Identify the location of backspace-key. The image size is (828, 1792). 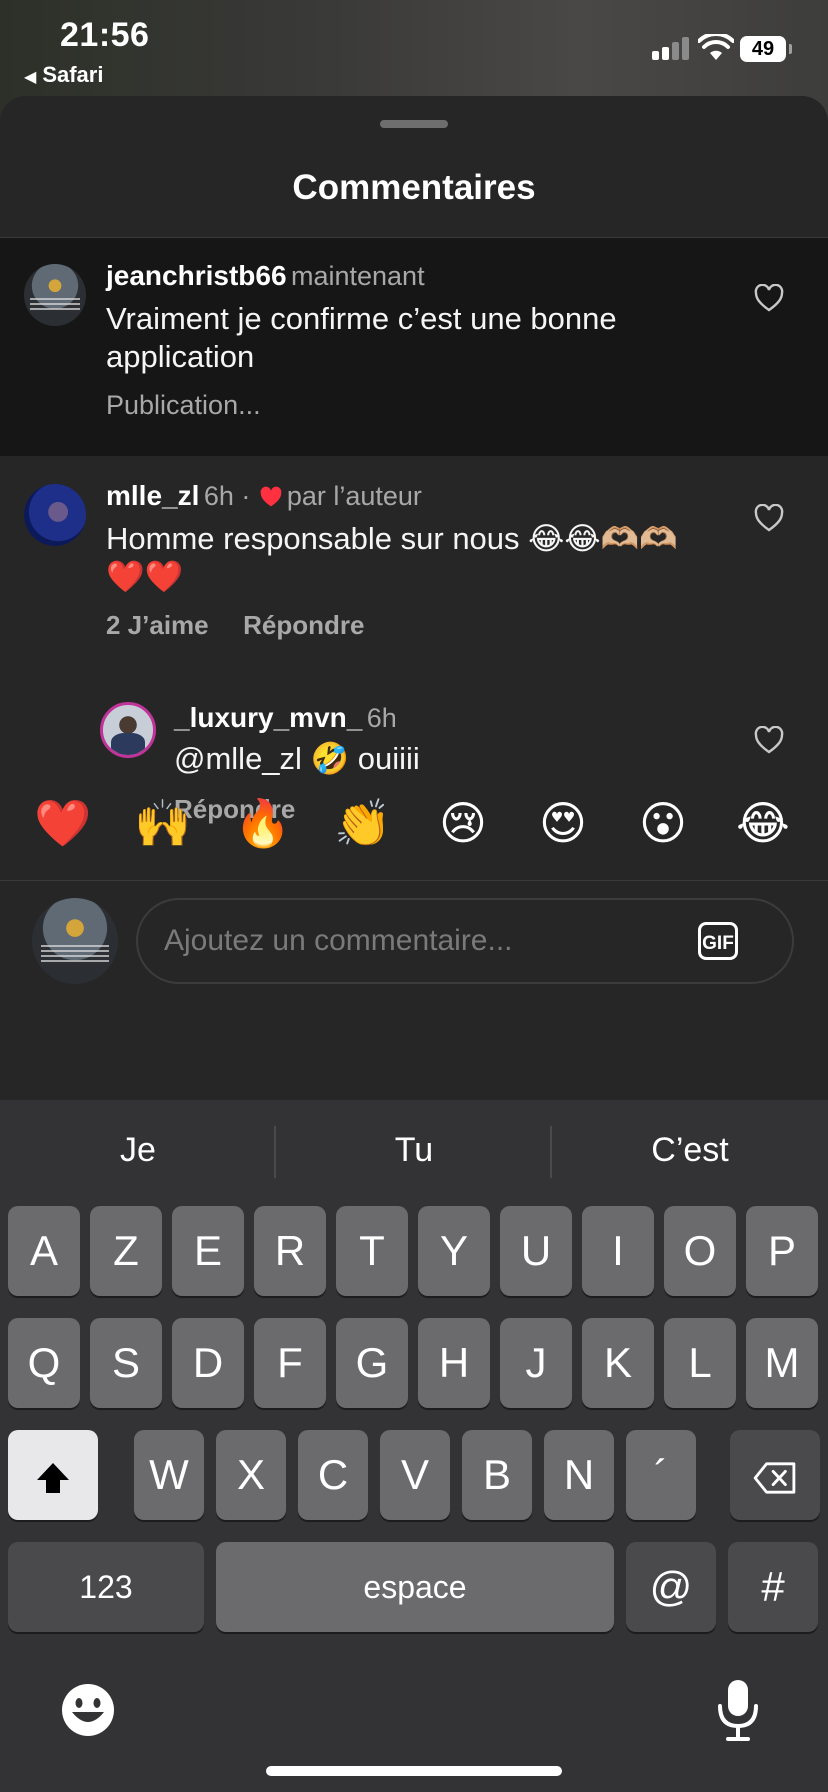
(775, 1475).